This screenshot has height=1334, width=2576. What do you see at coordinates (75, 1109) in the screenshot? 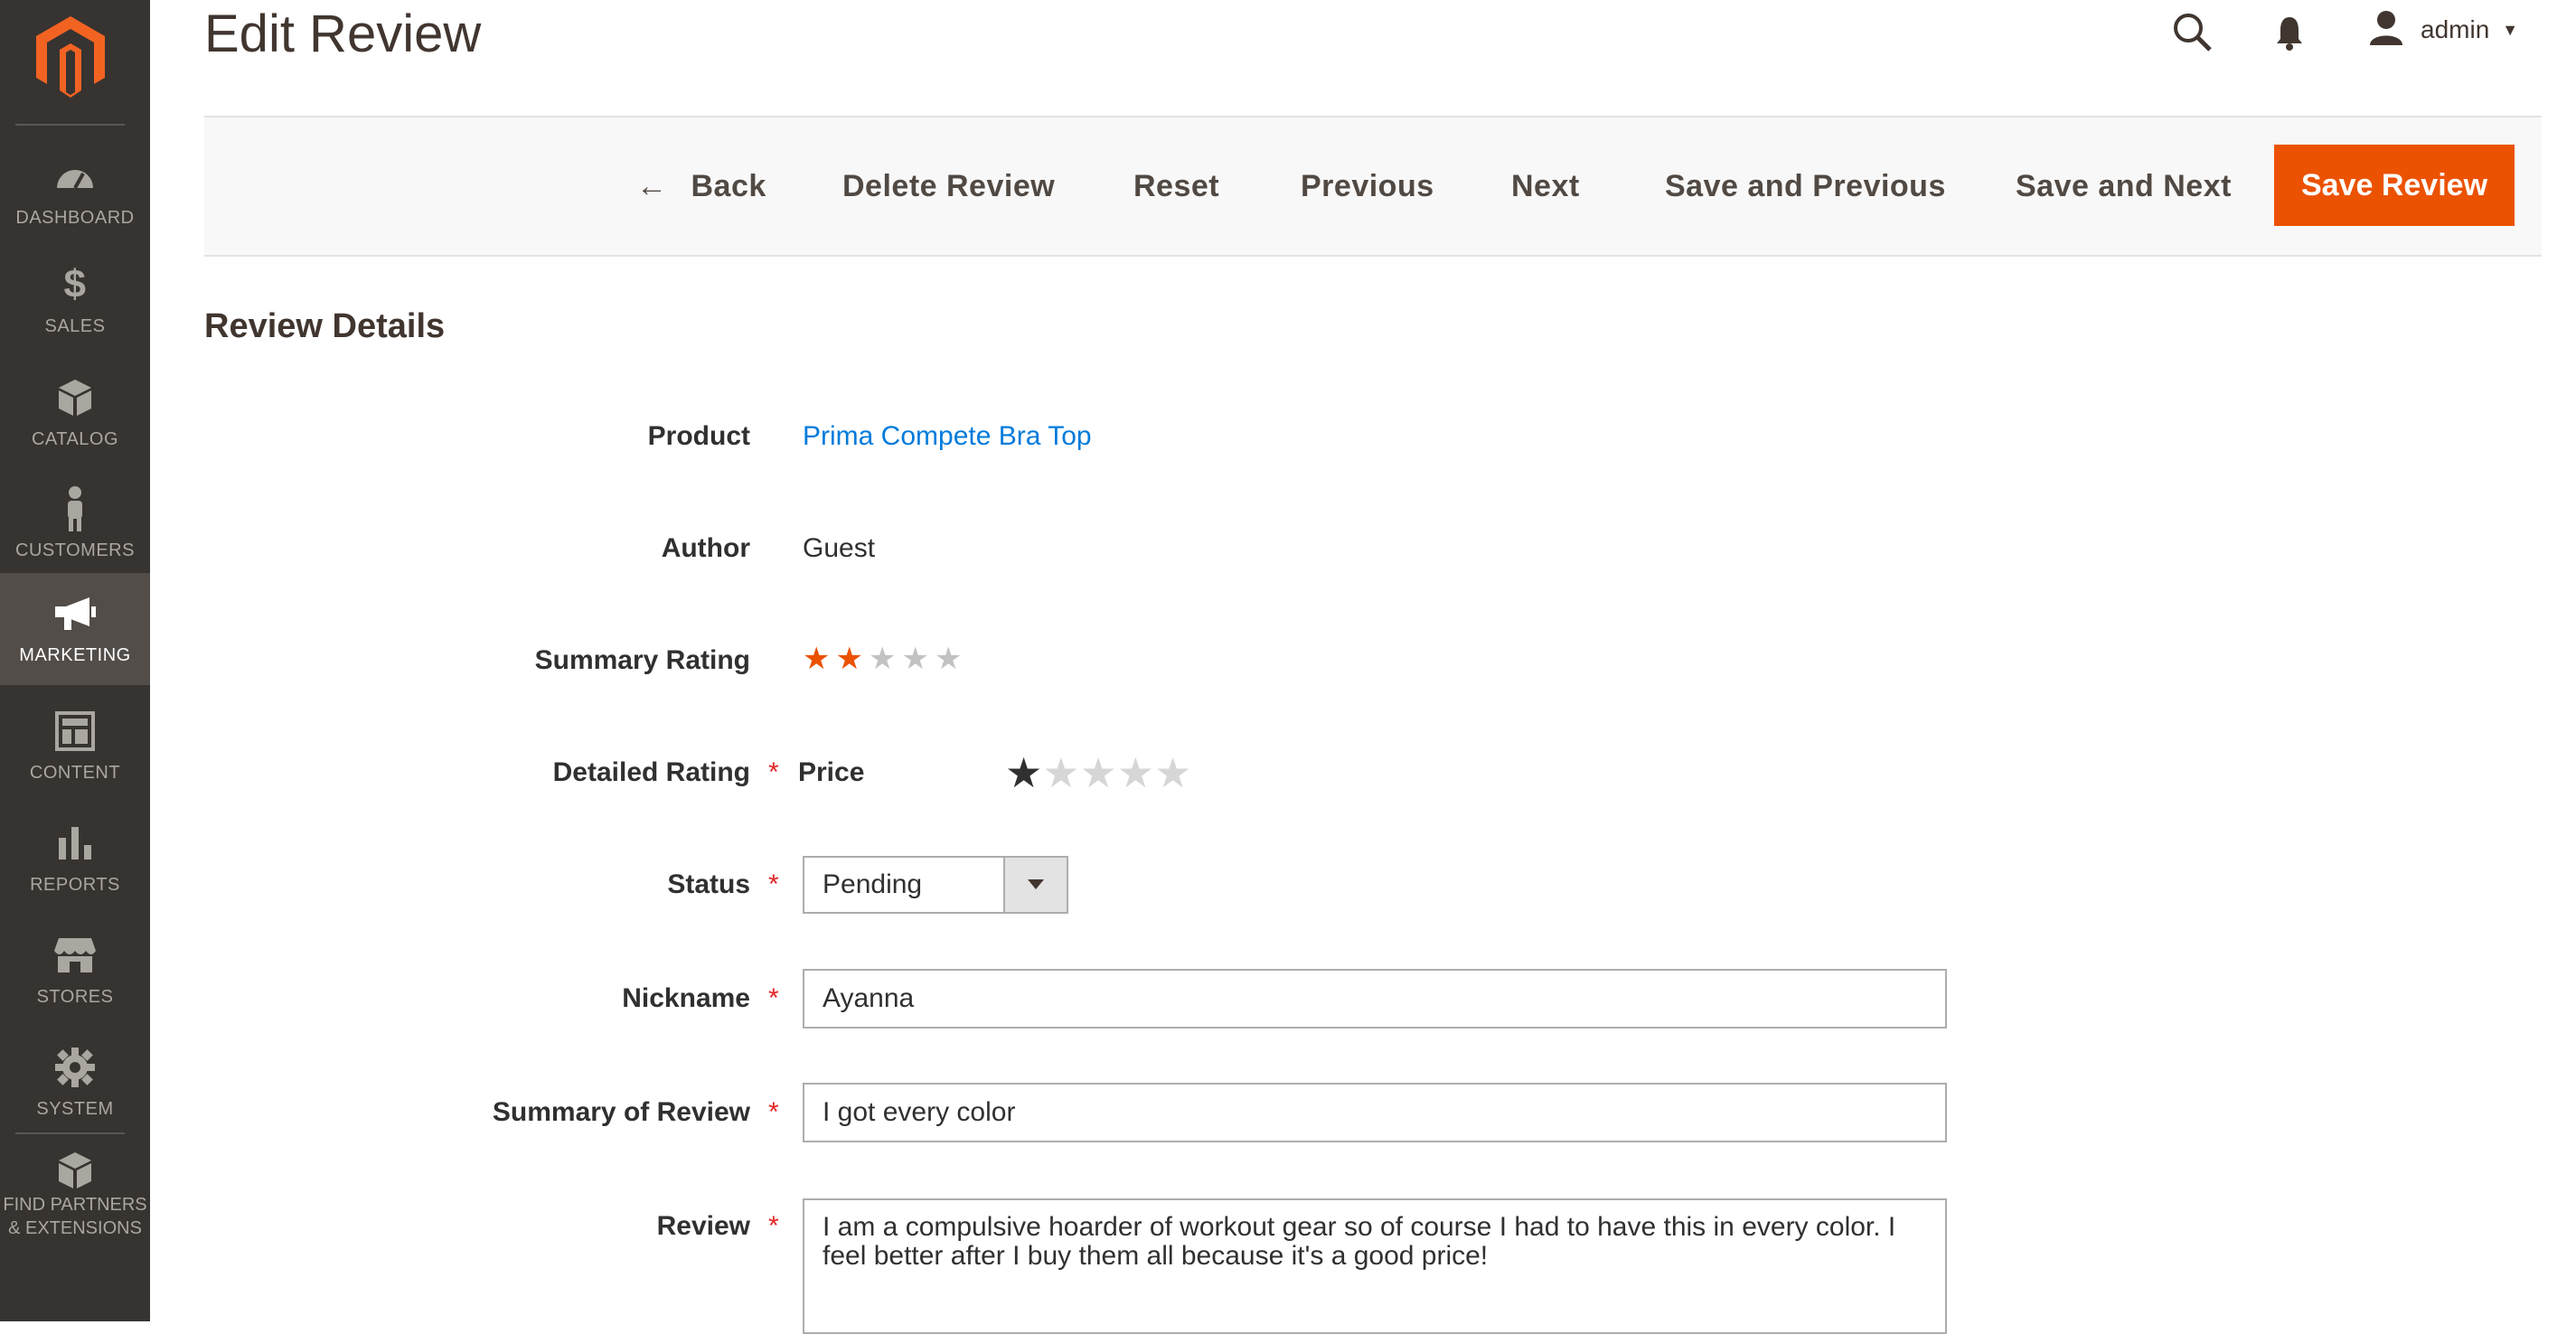
I see `sidebar-item-label: SYSTEM` at bounding box center [75, 1109].